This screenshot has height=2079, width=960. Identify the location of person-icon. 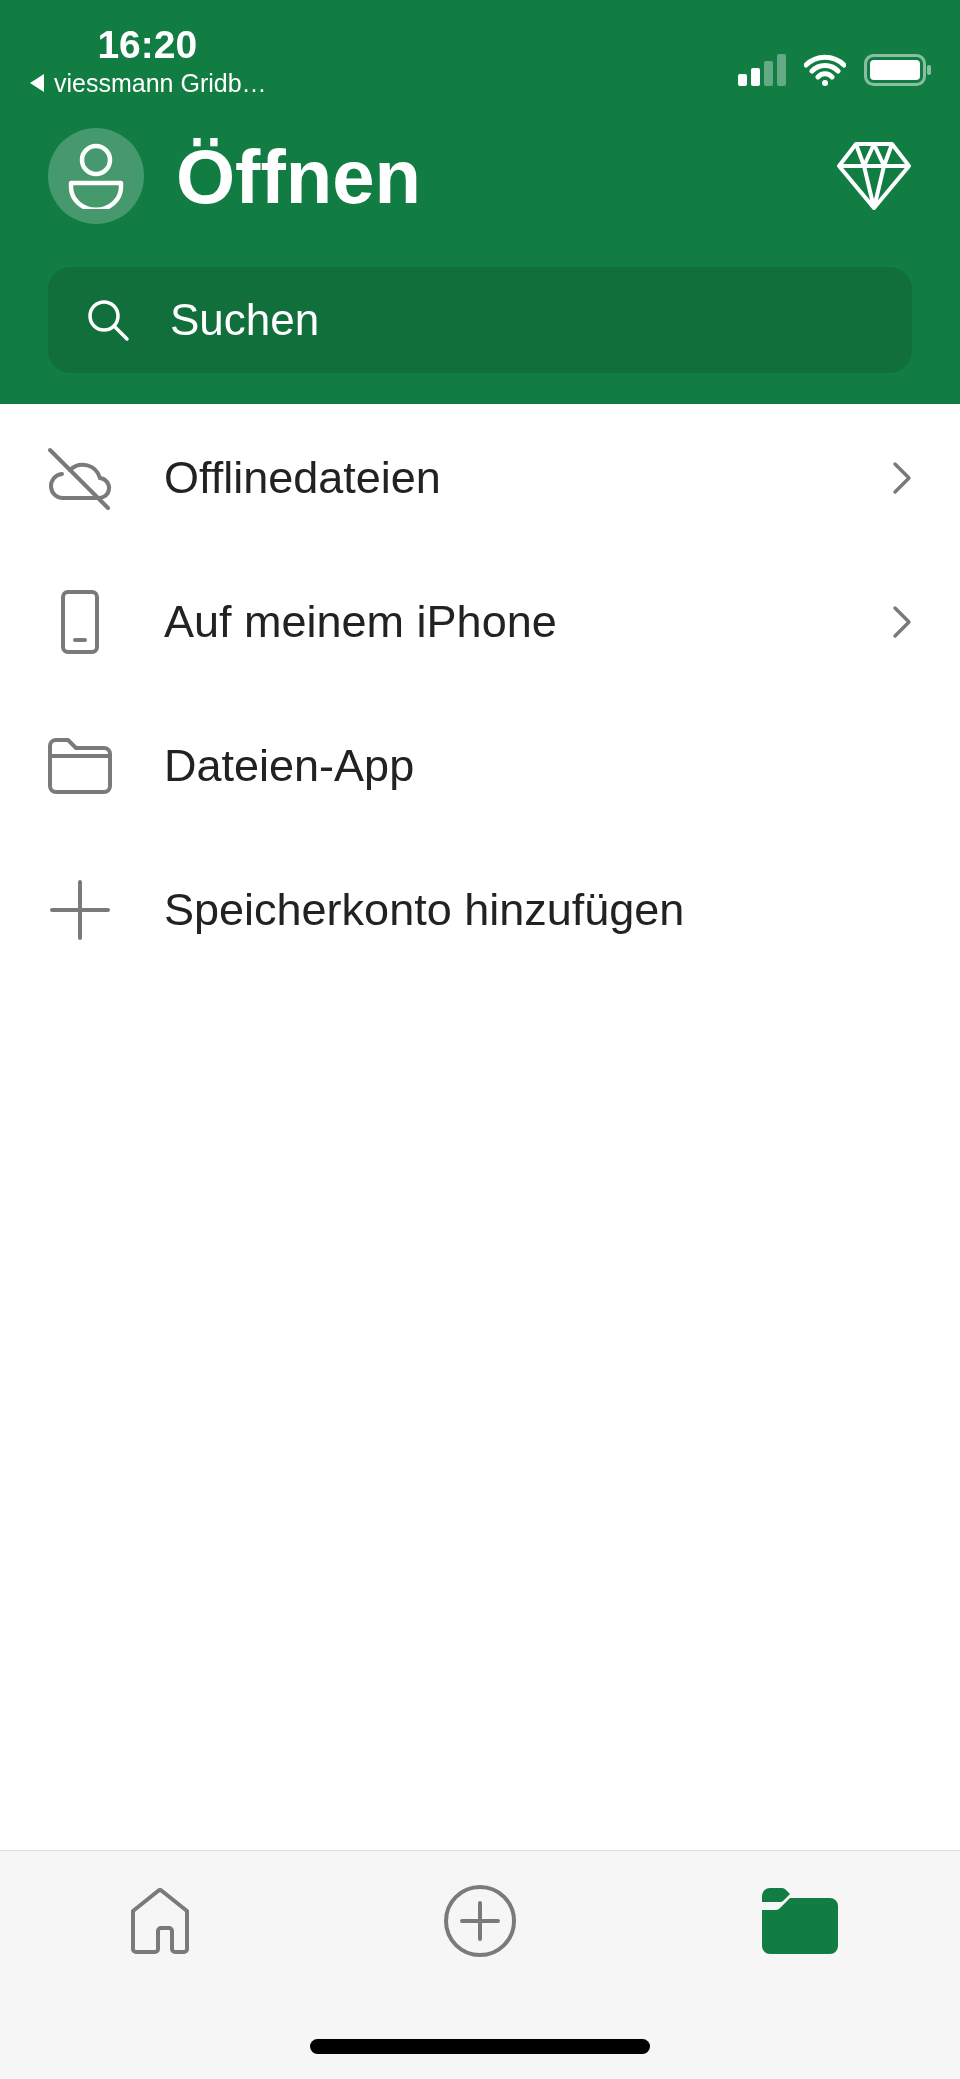
(96, 176).